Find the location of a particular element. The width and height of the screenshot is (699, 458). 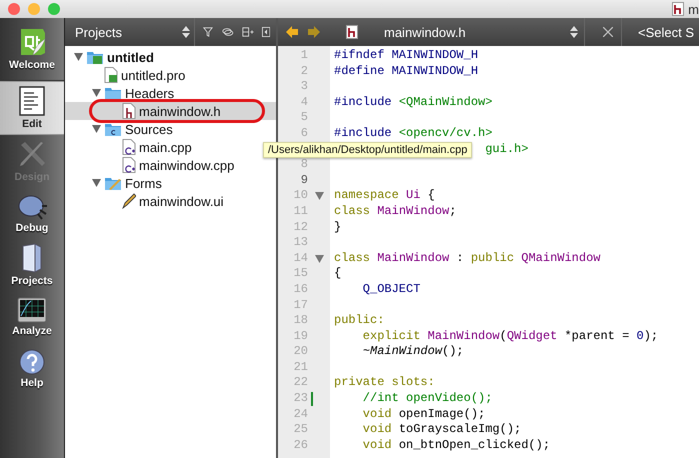

code-line: namespace Ui { is located at coordinates (384, 195).